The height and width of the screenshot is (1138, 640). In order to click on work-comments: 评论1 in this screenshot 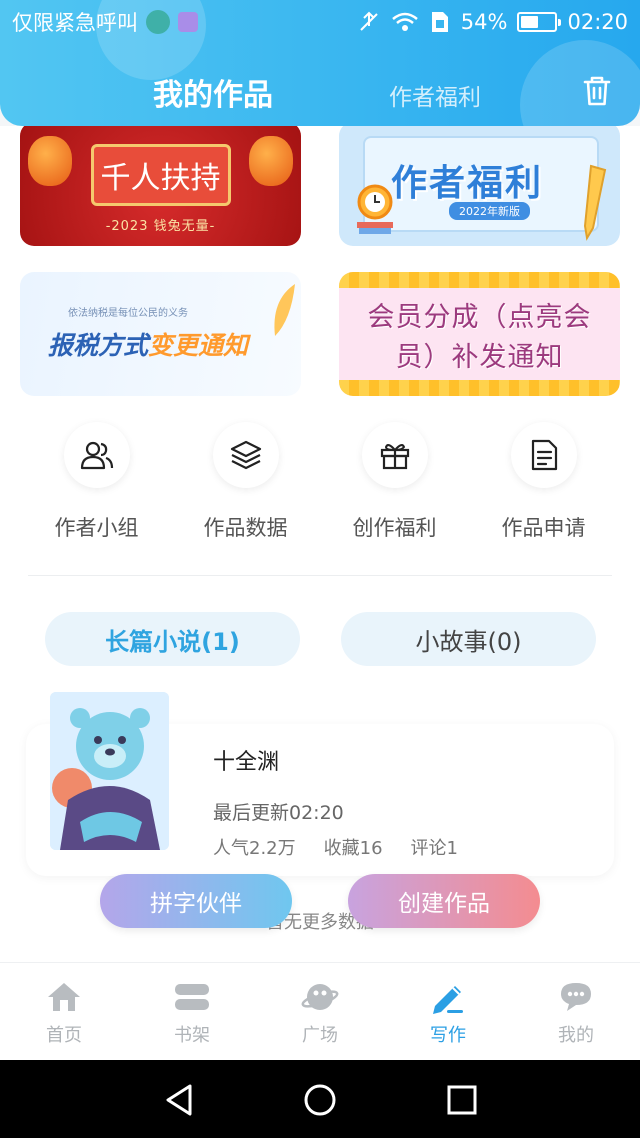, I will do `click(434, 848)`.